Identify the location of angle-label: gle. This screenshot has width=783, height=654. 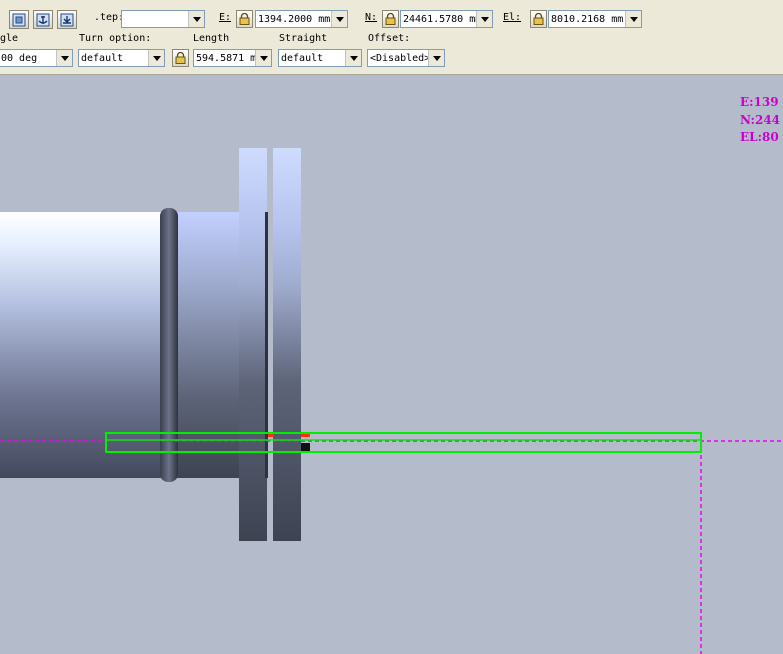
(9, 38).